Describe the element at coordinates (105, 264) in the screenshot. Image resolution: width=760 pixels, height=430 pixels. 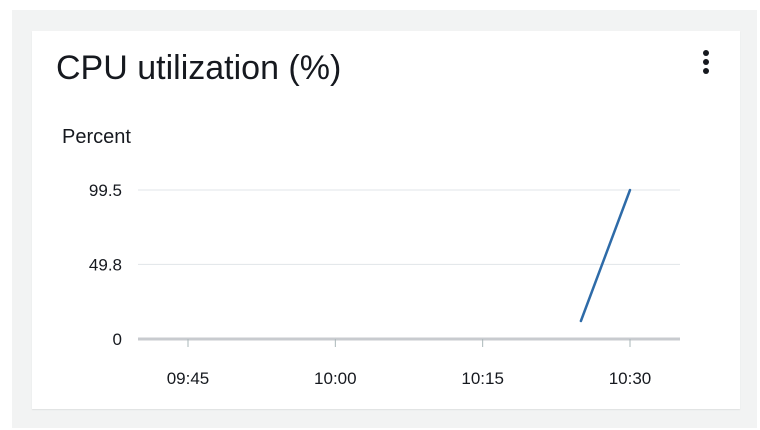
I see `y-tick-label: 49.8` at that location.